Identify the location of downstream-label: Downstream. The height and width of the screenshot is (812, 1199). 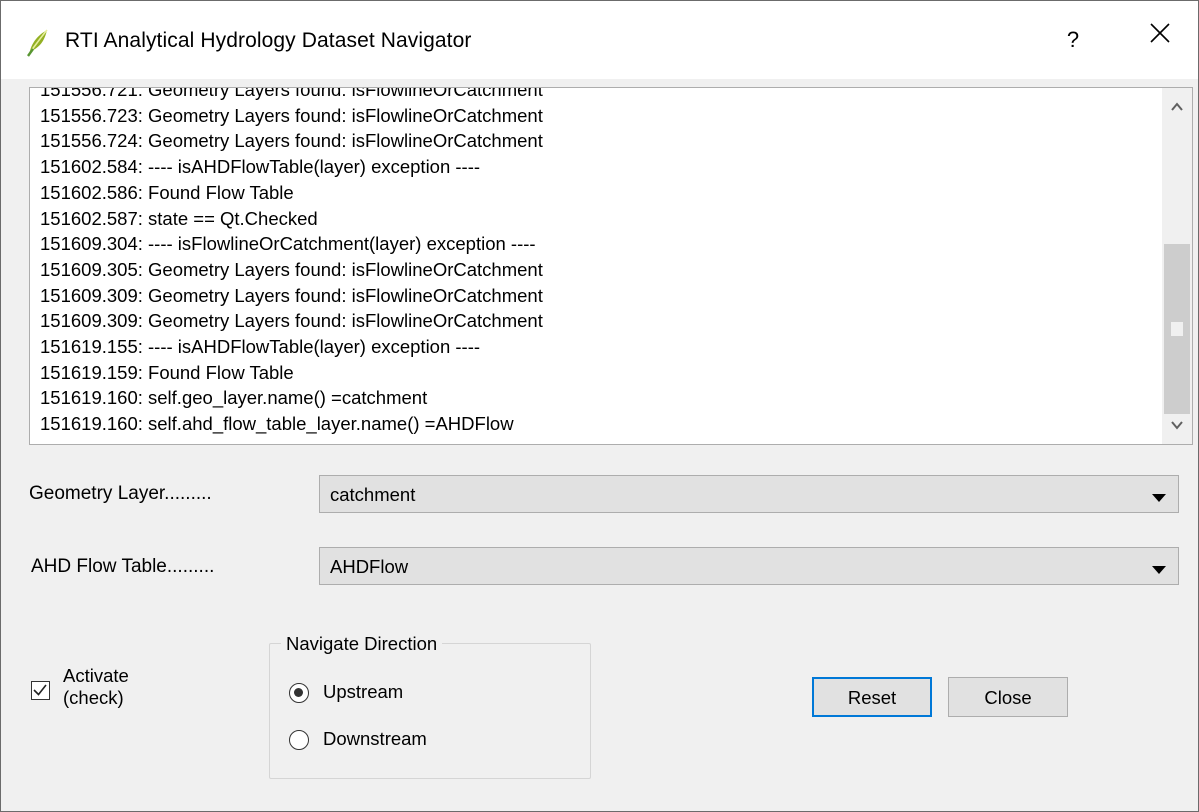
(375, 739).